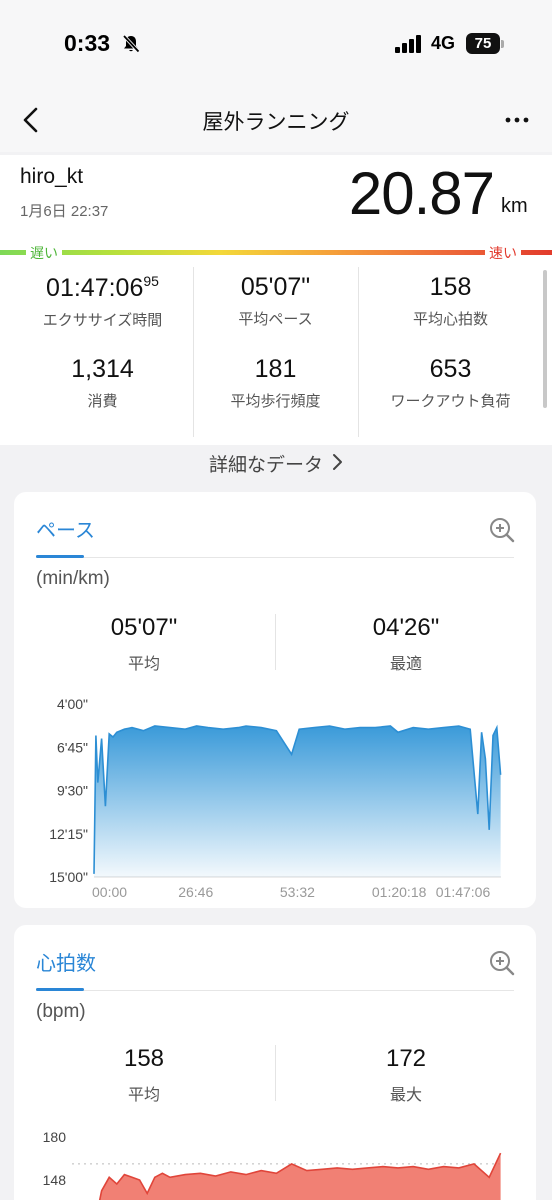 The image size is (552, 1200). I want to click on bell-muted-icon, so click(131, 43).